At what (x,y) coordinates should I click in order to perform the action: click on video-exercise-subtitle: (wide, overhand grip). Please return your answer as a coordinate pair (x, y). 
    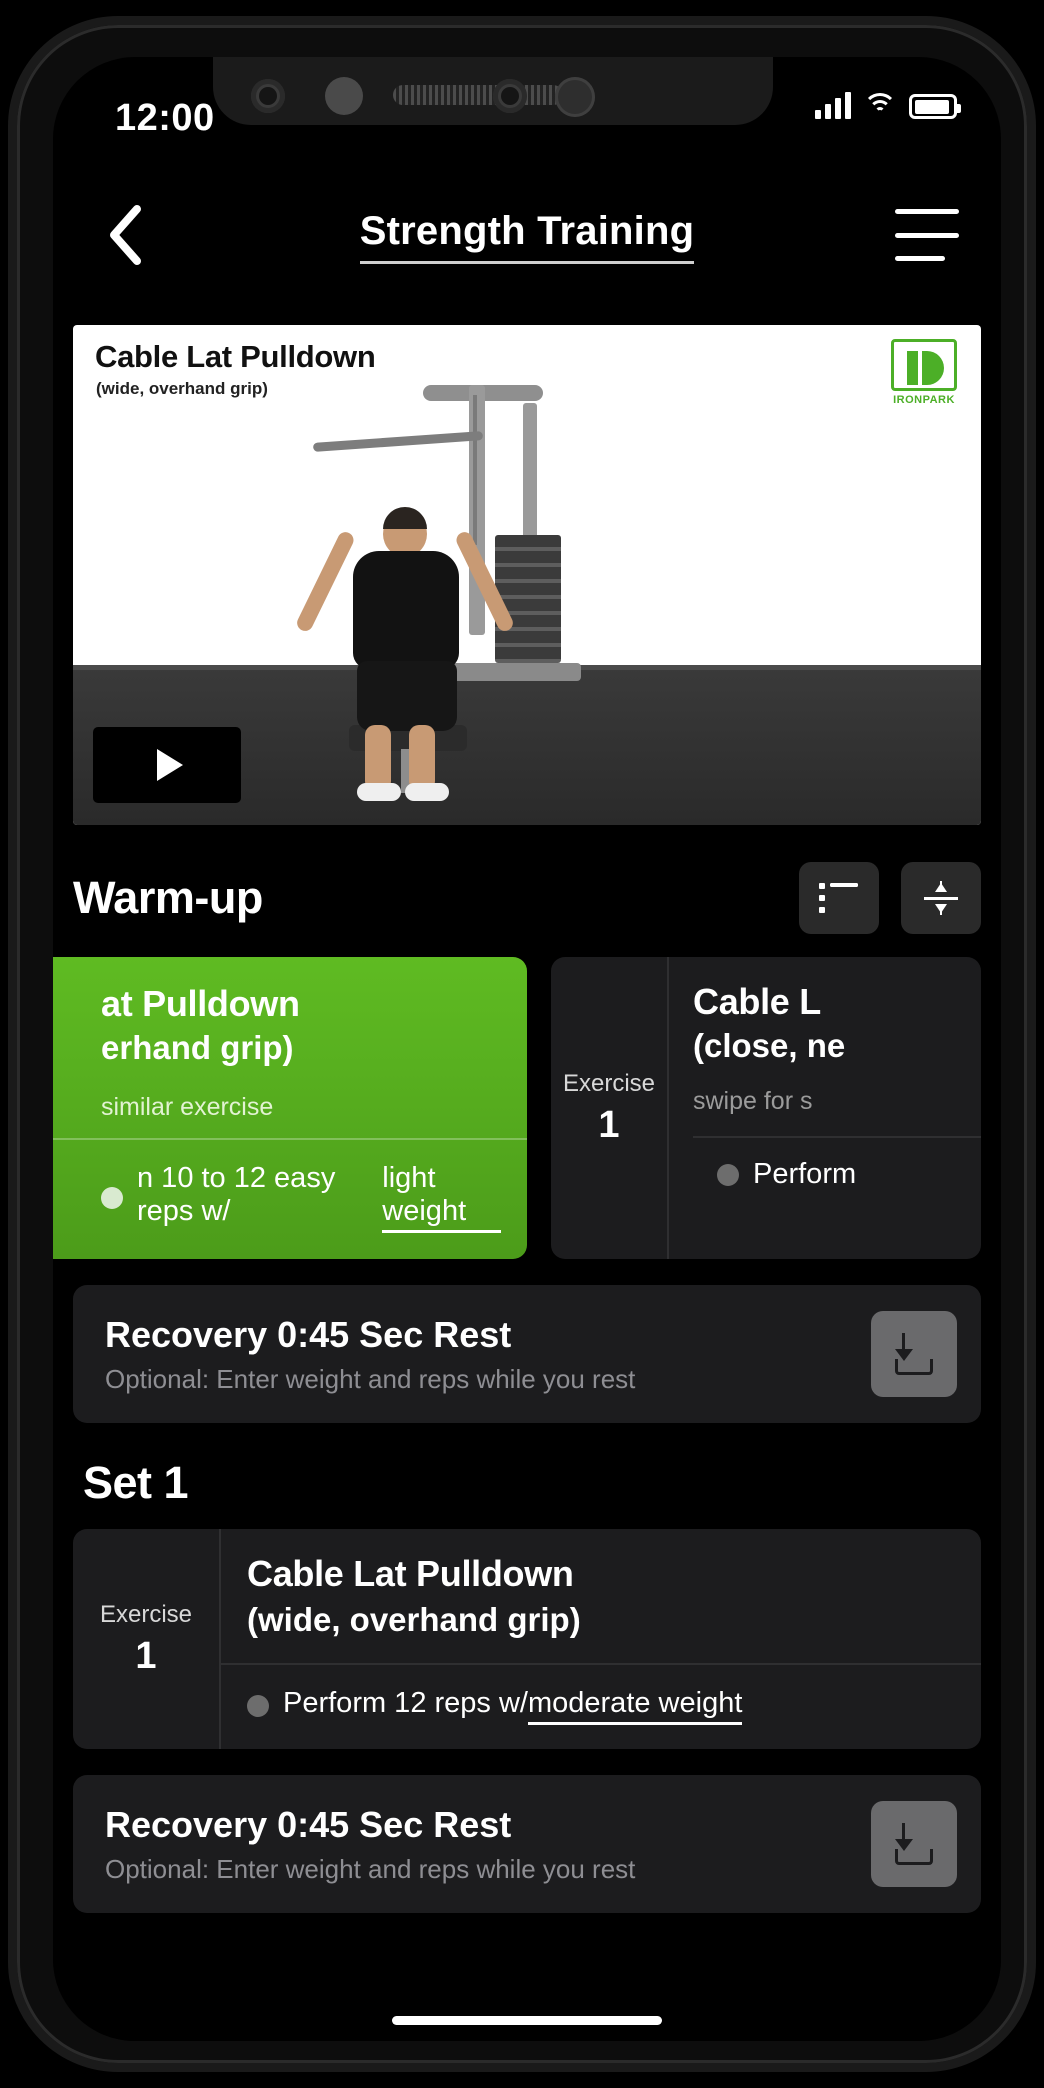
    Looking at the image, I should click on (182, 388).